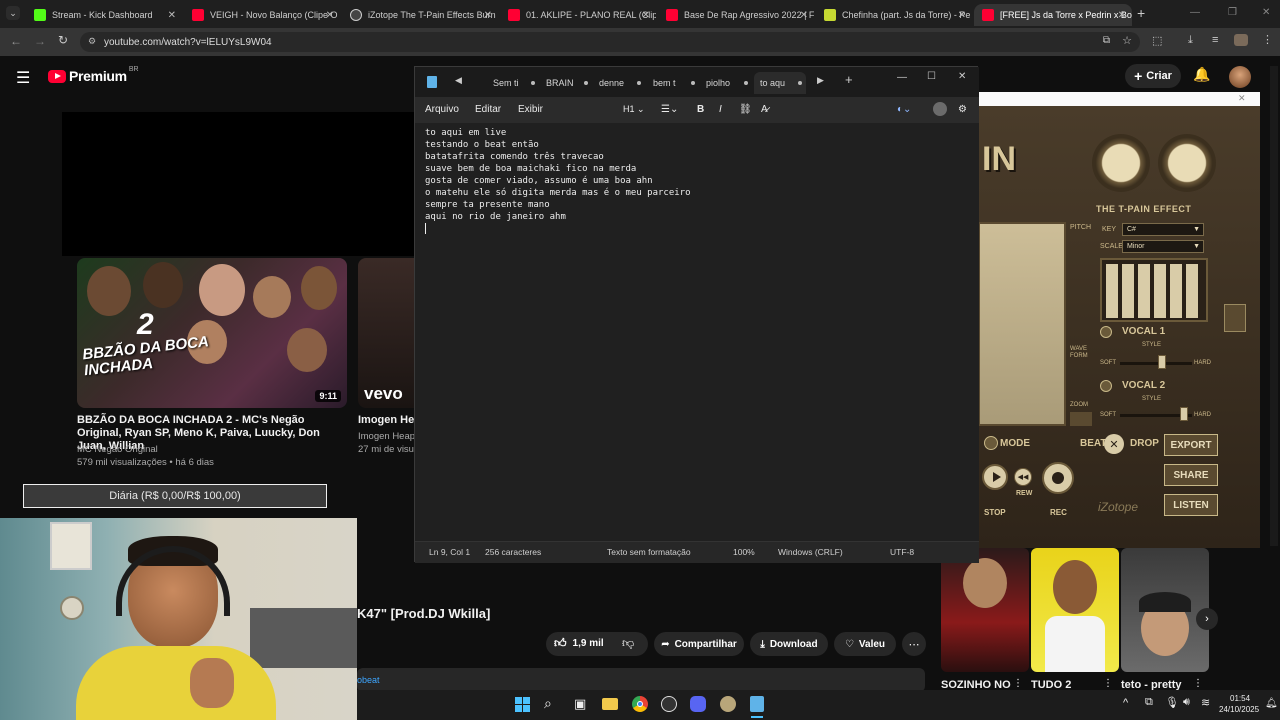  What do you see at coordinates (40, 41) in the screenshot?
I see `forward-icon: →` at bounding box center [40, 41].